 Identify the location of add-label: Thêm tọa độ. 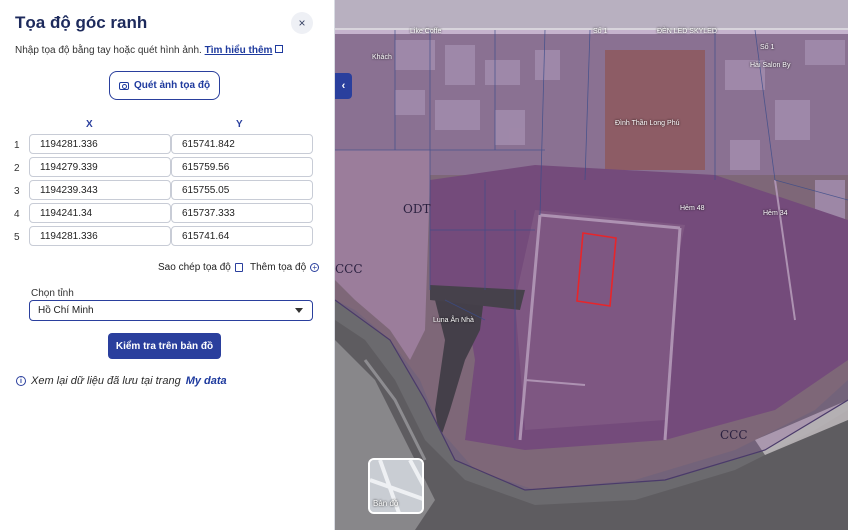
(278, 267).